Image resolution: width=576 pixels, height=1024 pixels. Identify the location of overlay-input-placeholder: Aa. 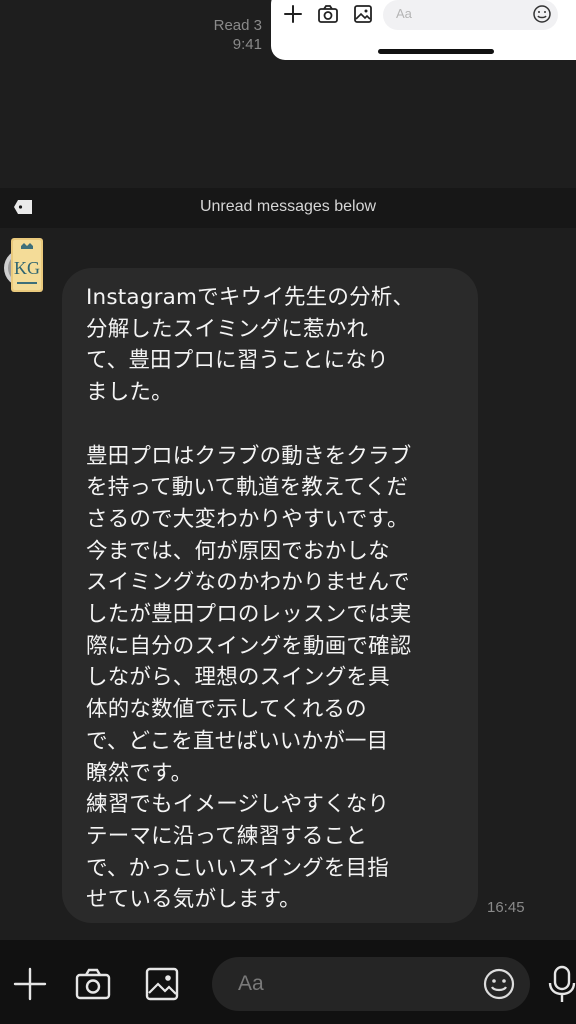
(404, 13).